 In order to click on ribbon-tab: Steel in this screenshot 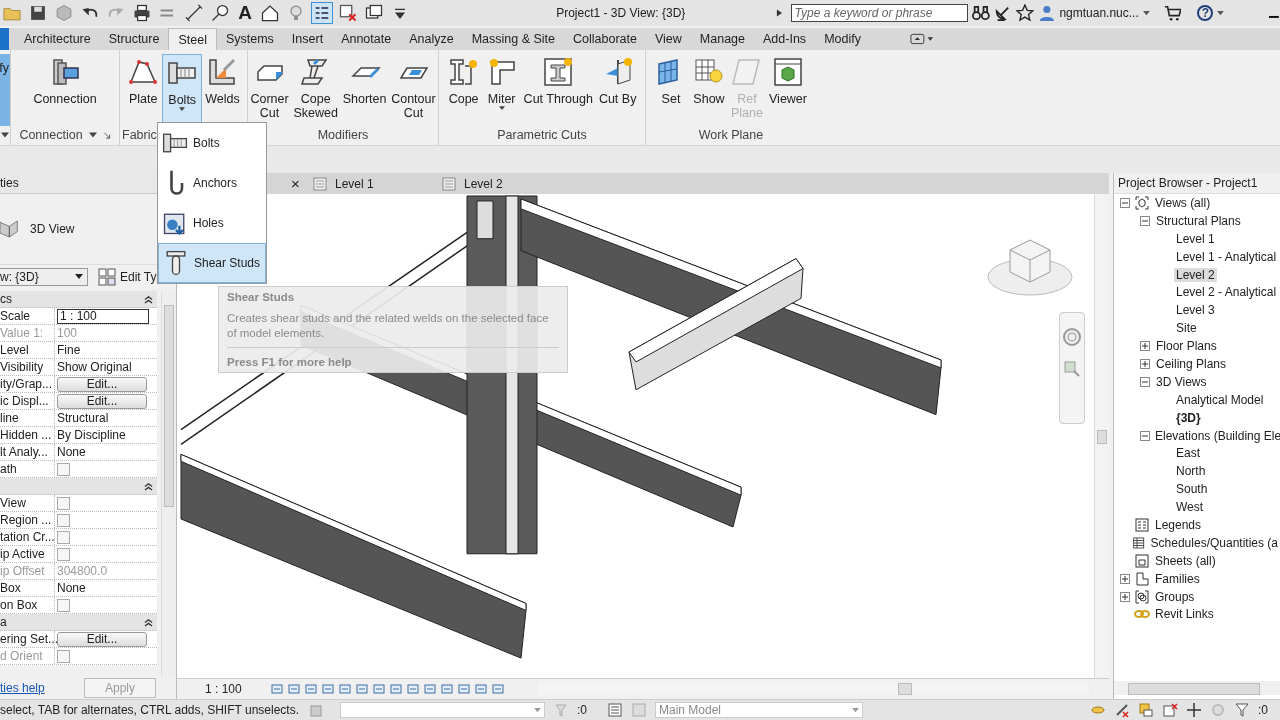, I will do `click(192, 39)`.